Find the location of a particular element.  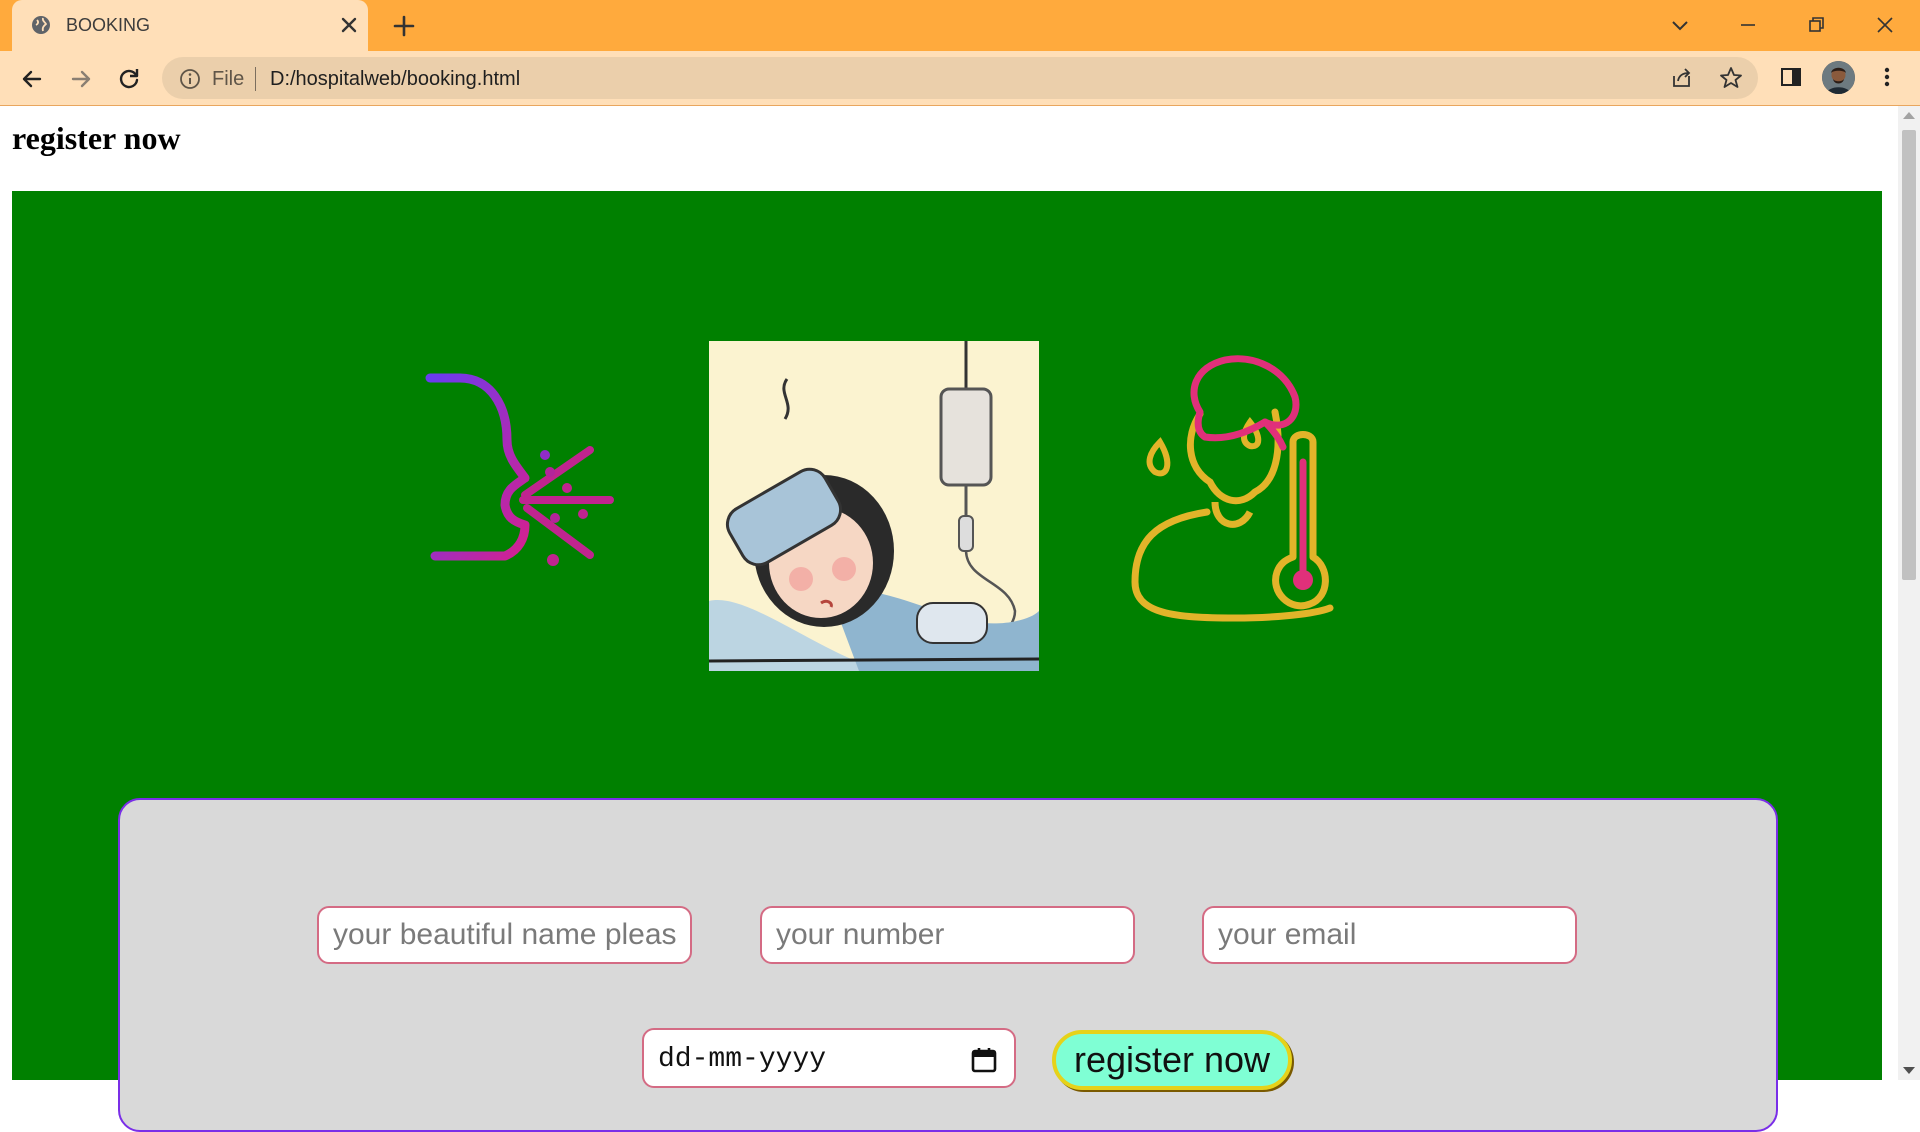

address-url: D:/hospitalweb/booking.html is located at coordinates (395, 79).